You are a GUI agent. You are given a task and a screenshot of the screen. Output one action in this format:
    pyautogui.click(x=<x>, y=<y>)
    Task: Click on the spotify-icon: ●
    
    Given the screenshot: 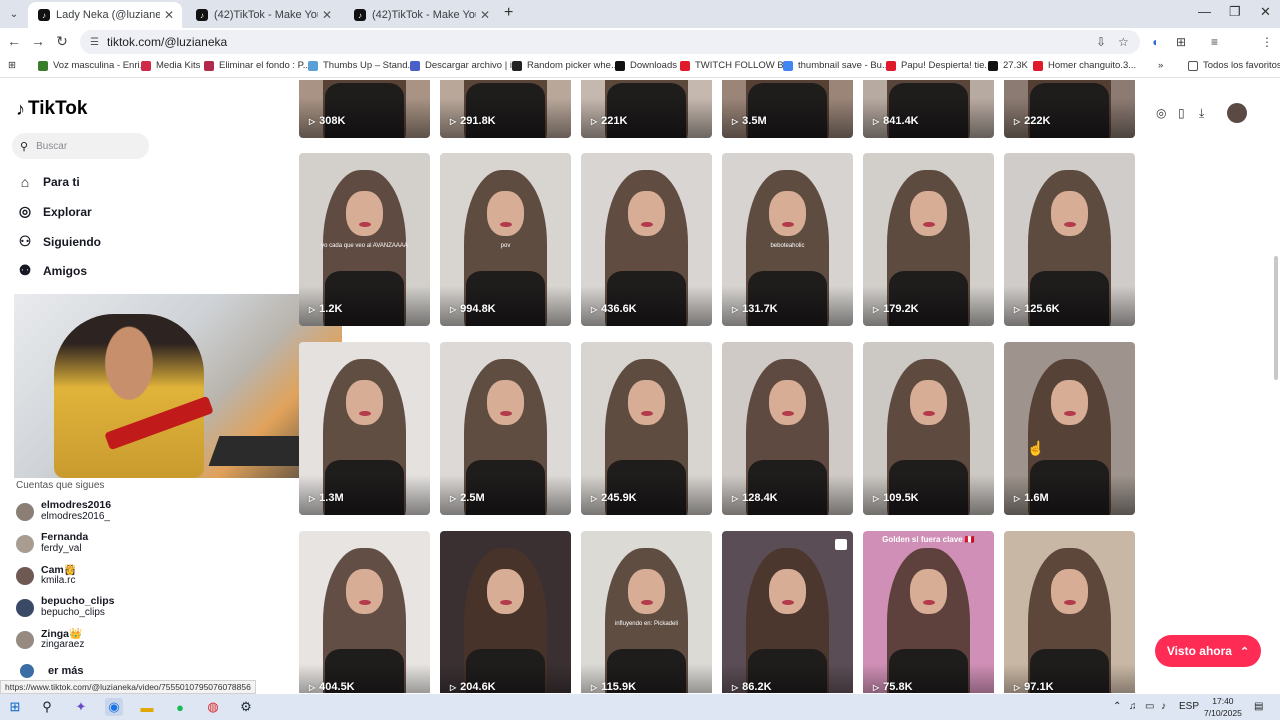 What is the action you would take?
    pyautogui.click(x=180, y=707)
    